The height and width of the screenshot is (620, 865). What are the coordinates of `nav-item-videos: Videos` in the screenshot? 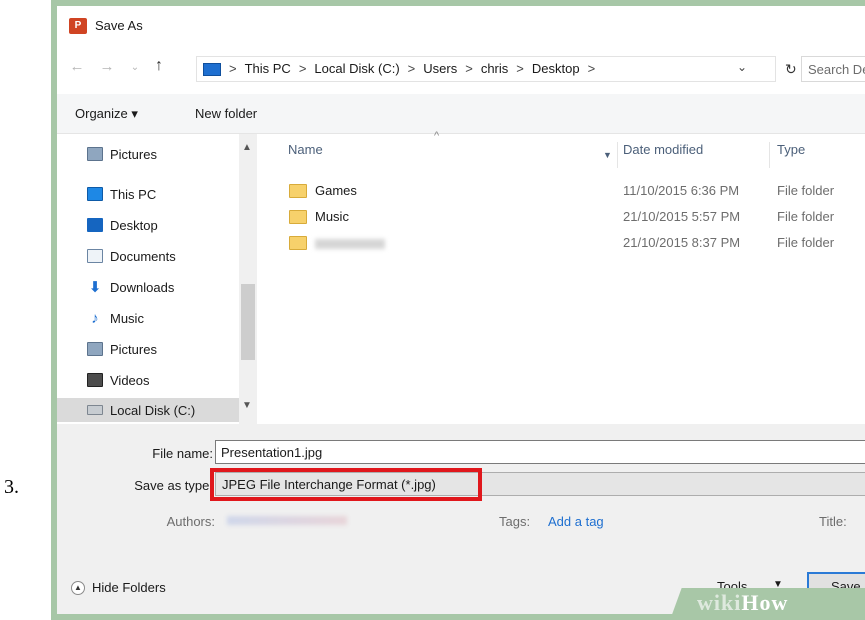 It's located at (118, 380).